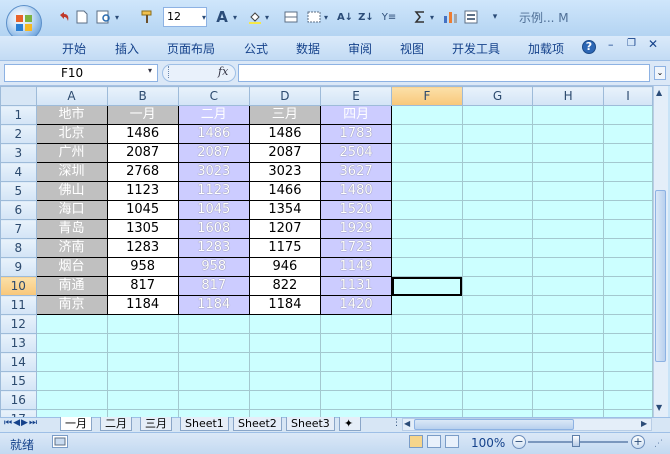  I want to click on column-header: E, so click(356, 96).